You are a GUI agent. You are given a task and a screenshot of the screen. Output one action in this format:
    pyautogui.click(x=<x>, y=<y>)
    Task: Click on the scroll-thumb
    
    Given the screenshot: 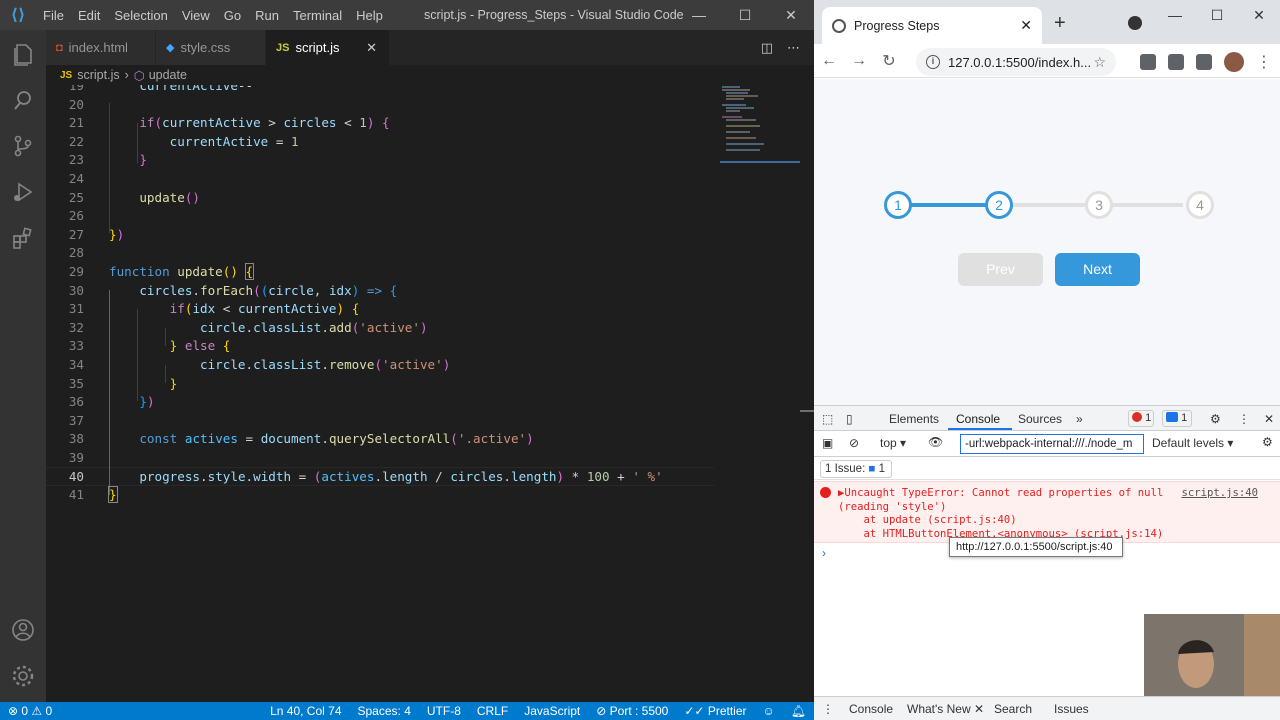 What is the action you would take?
    pyautogui.click(x=807, y=411)
    